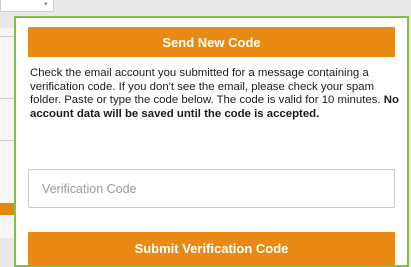  Describe the element at coordinates (211, 188) in the screenshot. I see `verification-code-input` at that location.